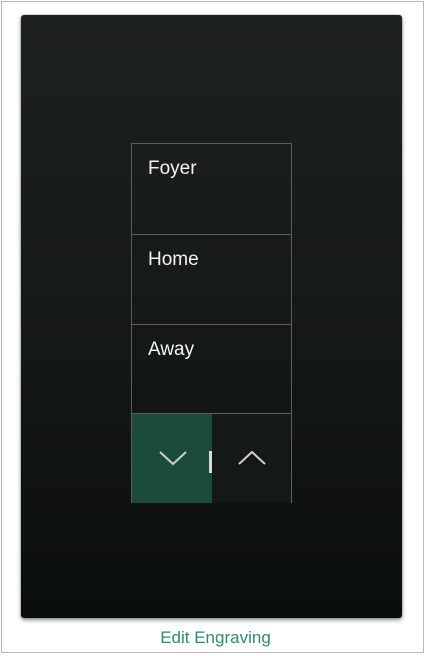  What do you see at coordinates (211, 189) in the screenshot?
I see `keypad-button-foyer: Foyer` at bounding box center [211, 189].